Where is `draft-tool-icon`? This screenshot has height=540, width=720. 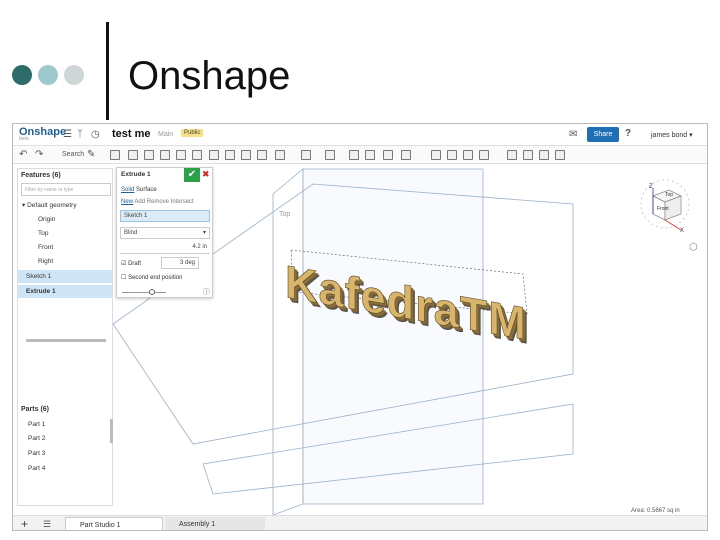 draft-tool-icon is located at coordinates (246, 155).